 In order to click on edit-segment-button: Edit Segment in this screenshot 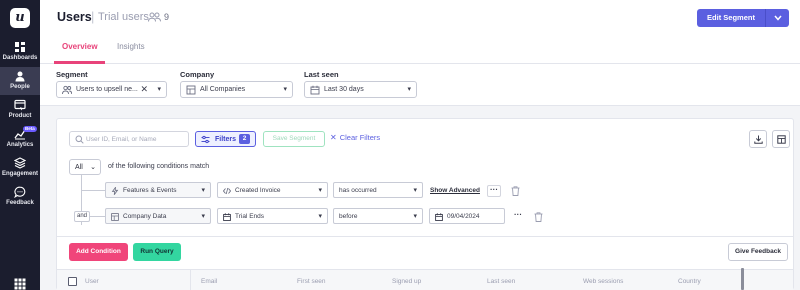, I will do `click(743, 18)`.